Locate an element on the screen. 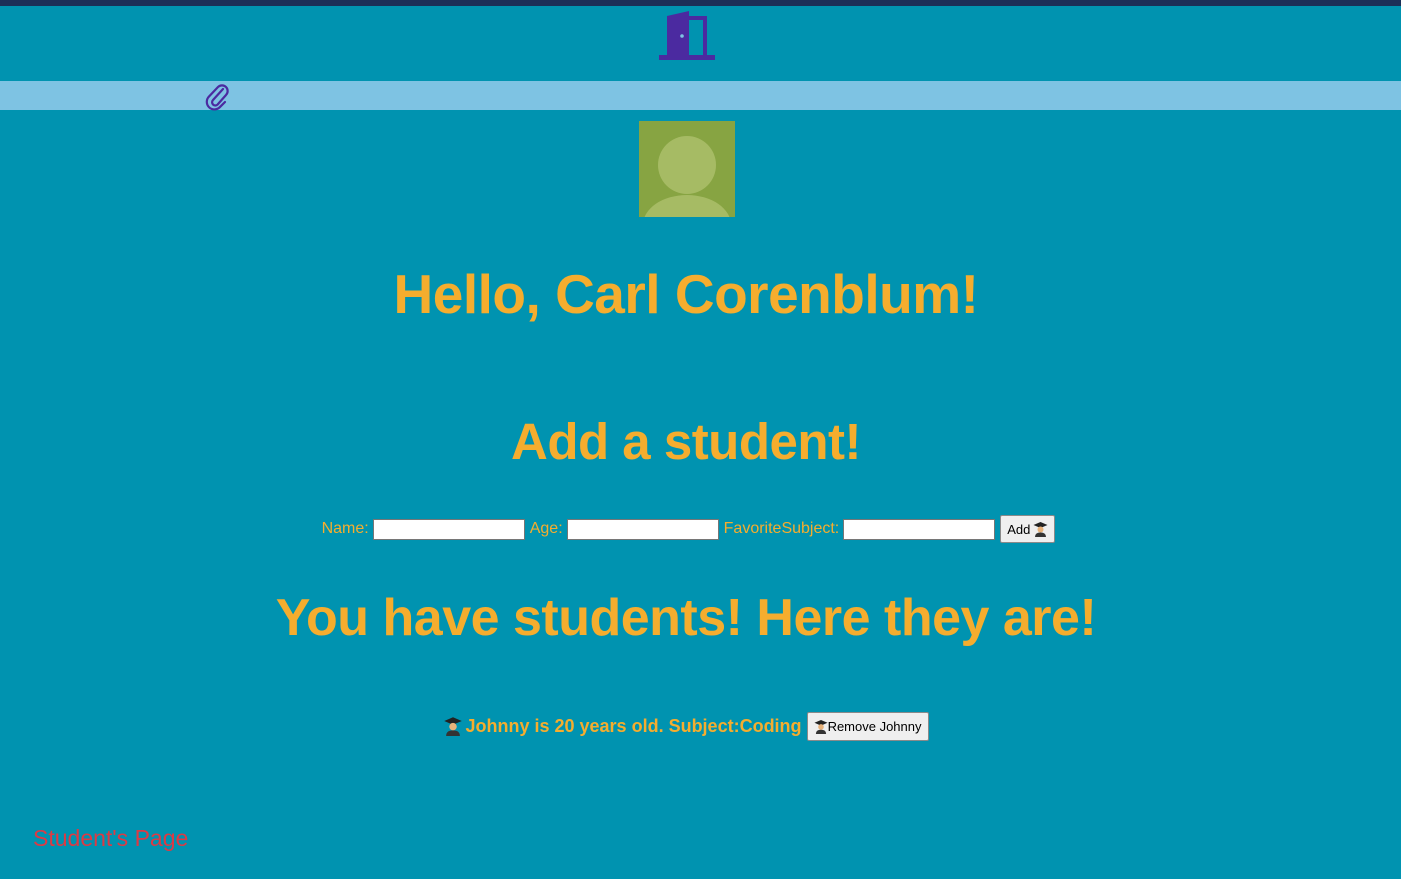 Image resolution: width=1401 pixels, height=879 pixels. student-info-text: Johnny is 20 years old. Subject:Coding is located at coordinates (633, 725).